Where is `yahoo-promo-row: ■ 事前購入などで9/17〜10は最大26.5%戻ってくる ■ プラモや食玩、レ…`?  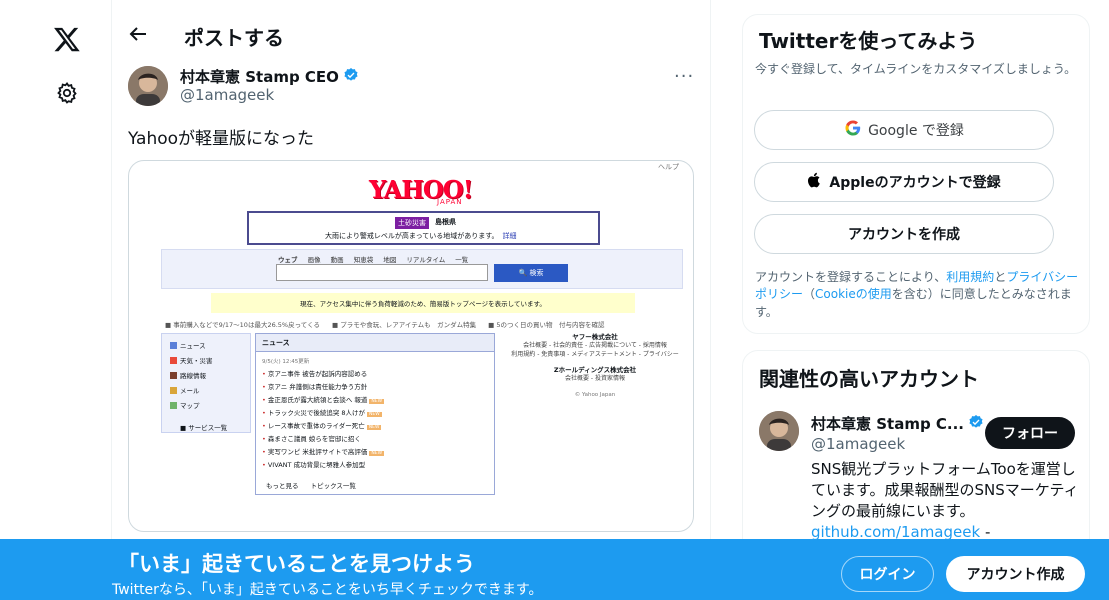 yahoo-promo-row: ■ 事前購入などで9/17〜10は最大26.5%戻ってくる ■ プラモや食玩、レ… is located at coordinates (390, 324).